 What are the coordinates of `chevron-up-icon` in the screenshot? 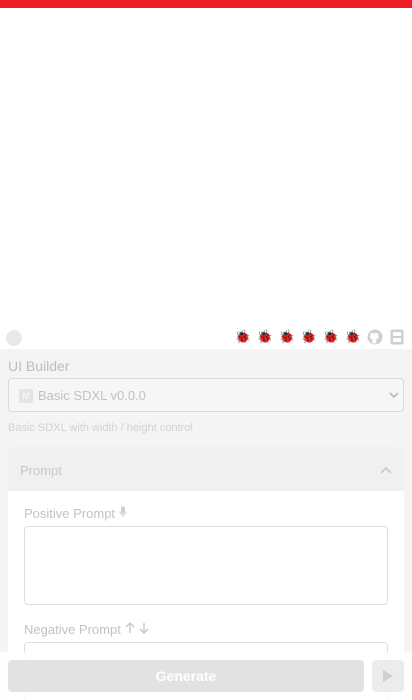 It's located at (386, 472).